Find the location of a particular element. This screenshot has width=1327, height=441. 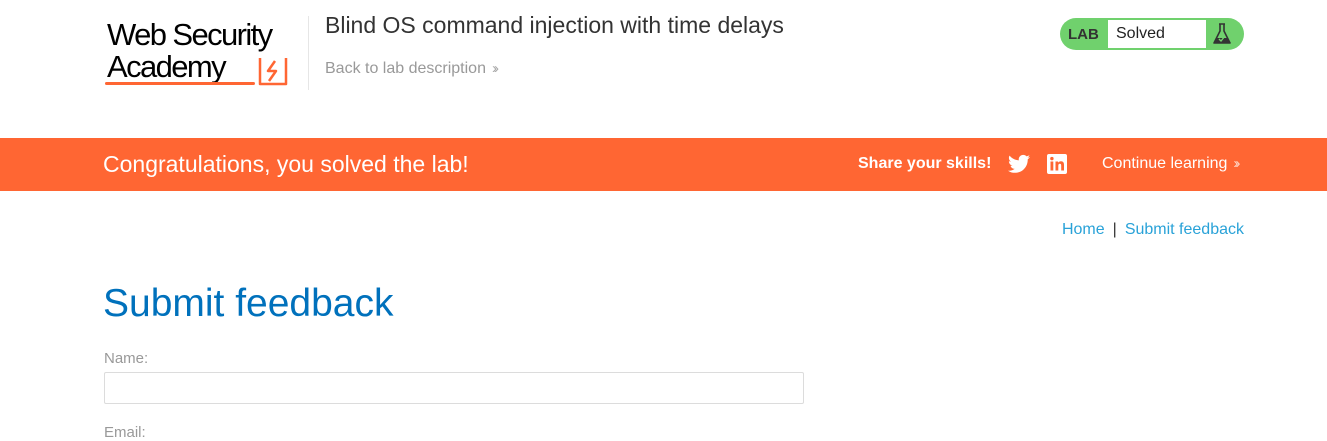

lab-status-widget: LAB Solved is located at coordinates (1152, 34).